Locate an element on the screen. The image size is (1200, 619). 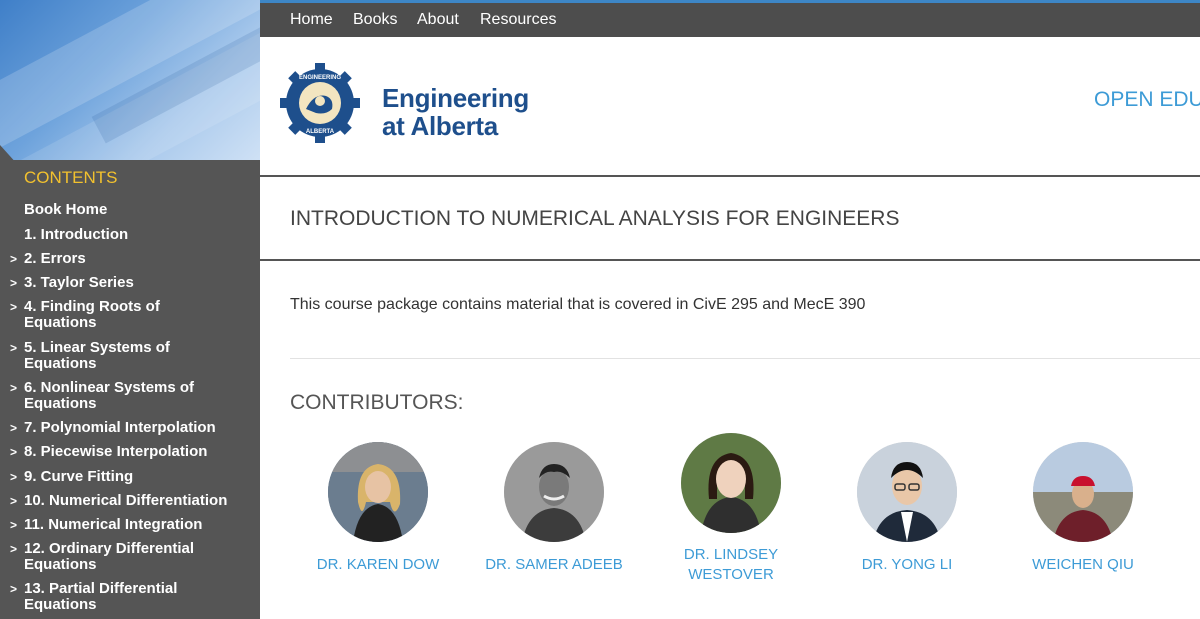
toc-item-label: 13. Partial Differential Equations is located at coordinates (101, 596).